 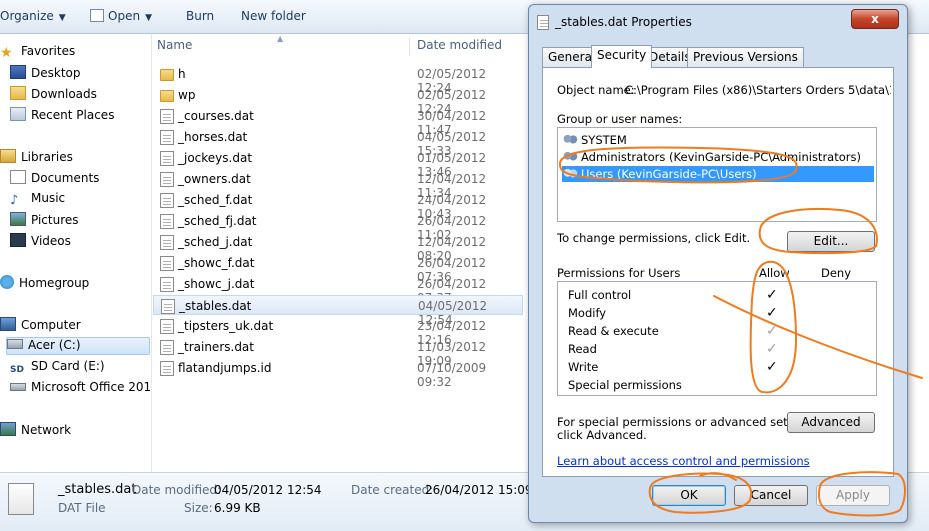 What do you see at coordinates (48, 198) in the screenshot?
I see `nav-music-label: Music` at bounding box center [48, 198].